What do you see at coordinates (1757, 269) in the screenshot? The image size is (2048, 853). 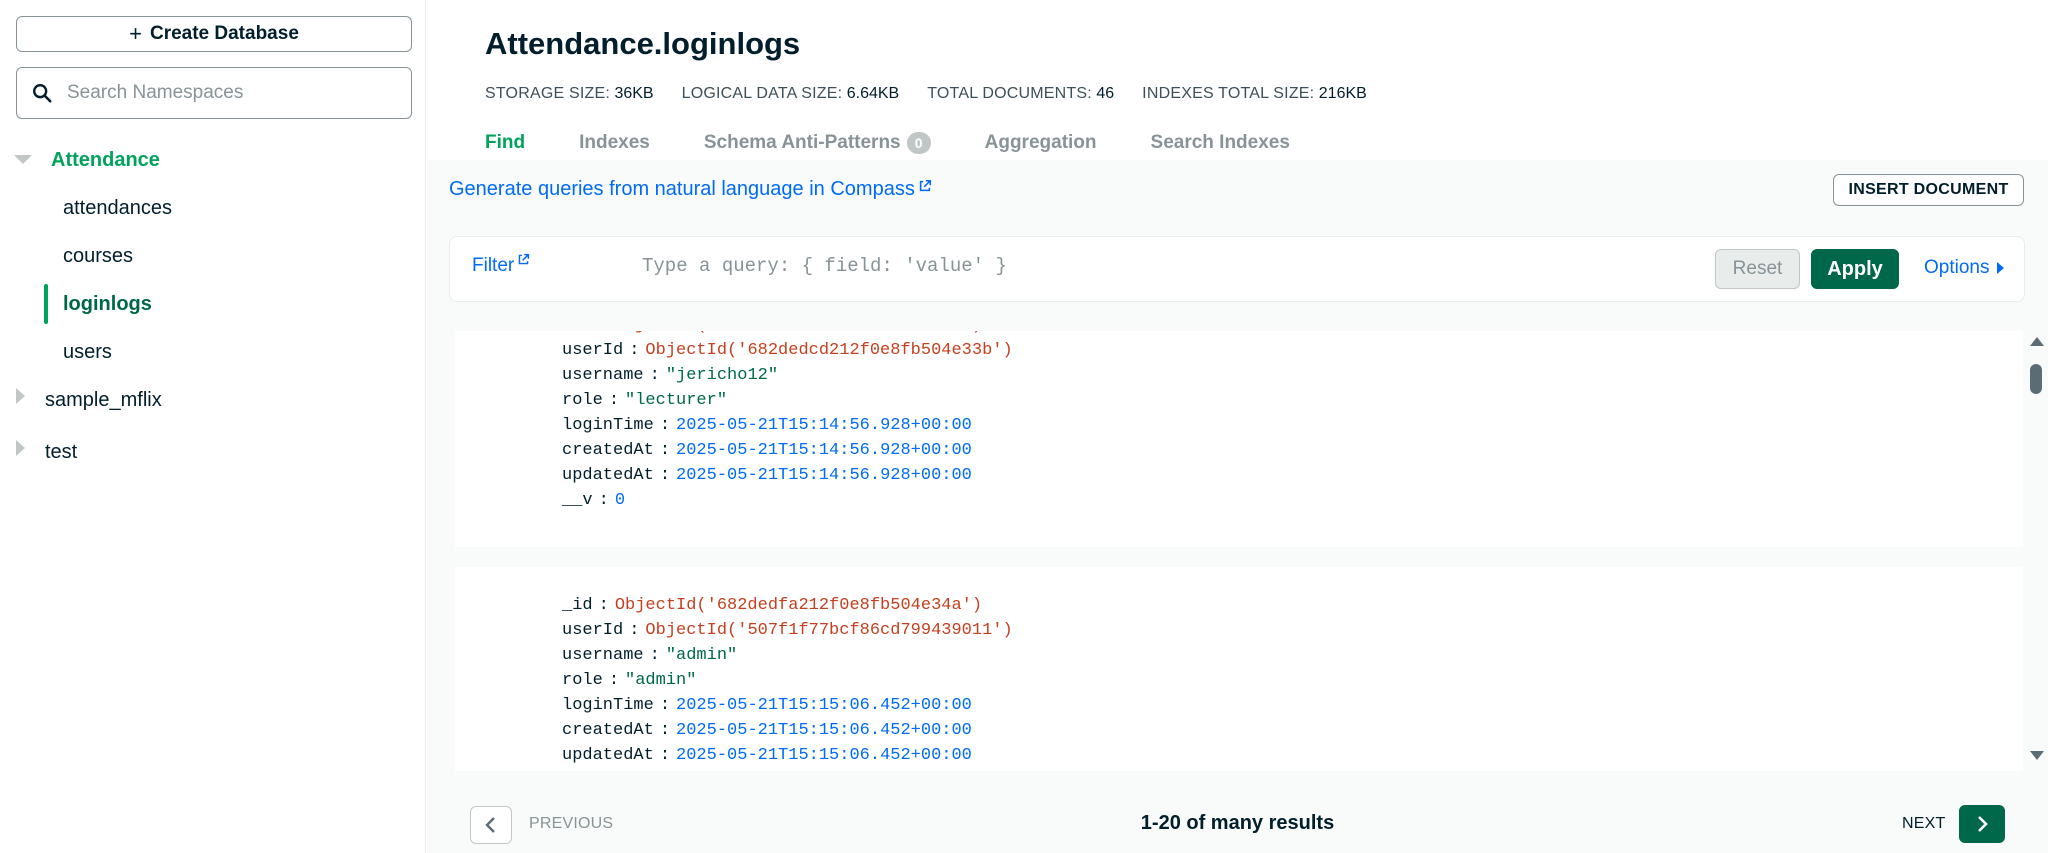 I see `reset-button: Reset` at bounding box center [1757, 269].